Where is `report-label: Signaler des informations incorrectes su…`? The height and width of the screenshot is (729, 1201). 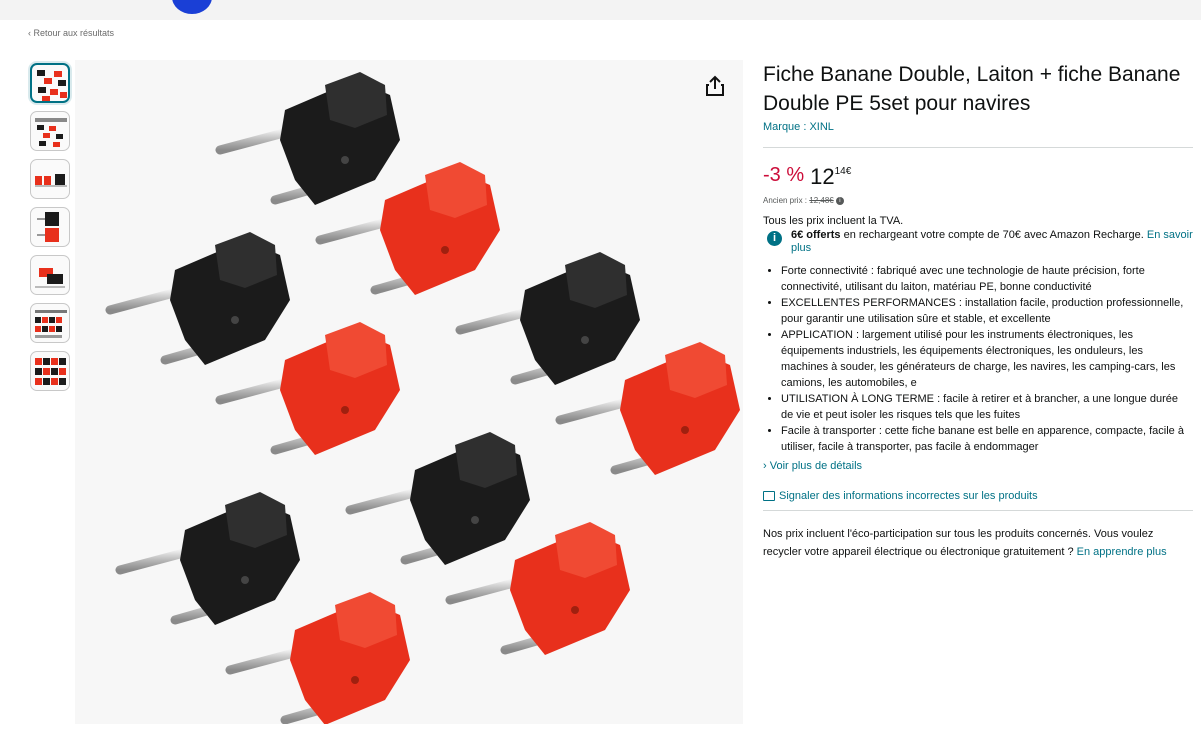
report-label: Signaler des informations incorrectes su… is located at coordinates (908, 496).